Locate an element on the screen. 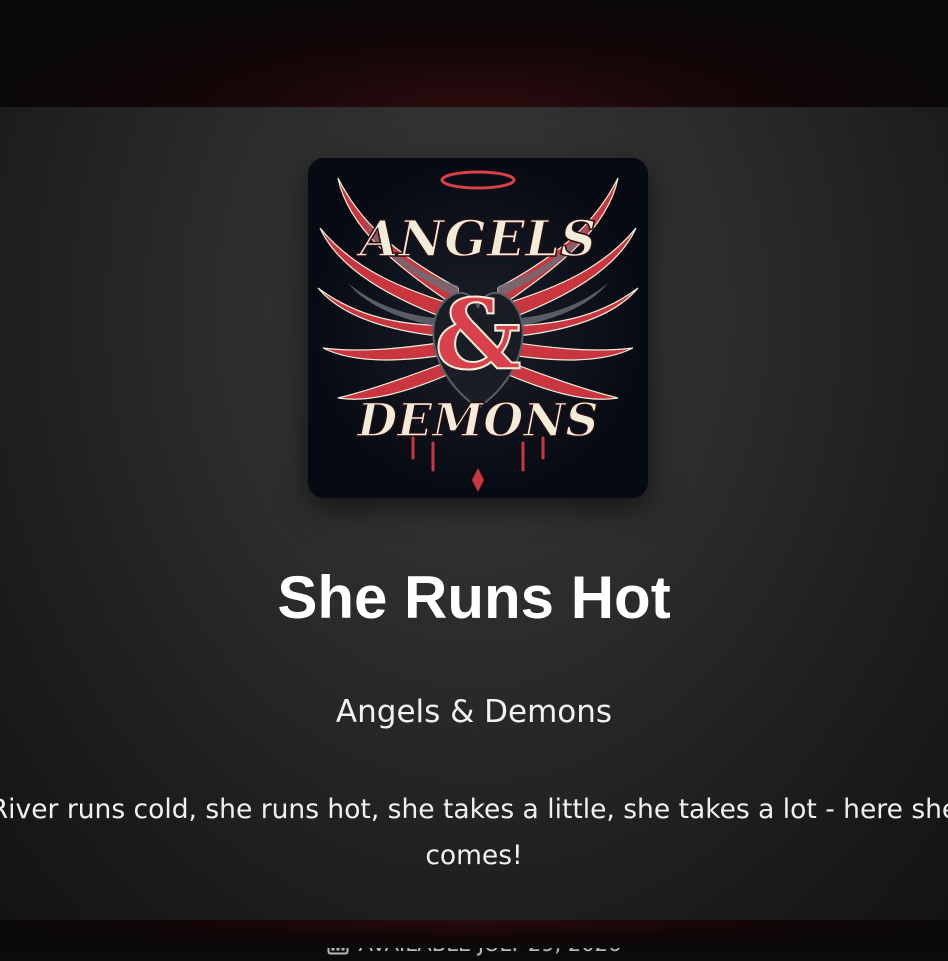 This screenshot has width=948, height=961. logo-ampersand: & is located at coordinates (478, 334).